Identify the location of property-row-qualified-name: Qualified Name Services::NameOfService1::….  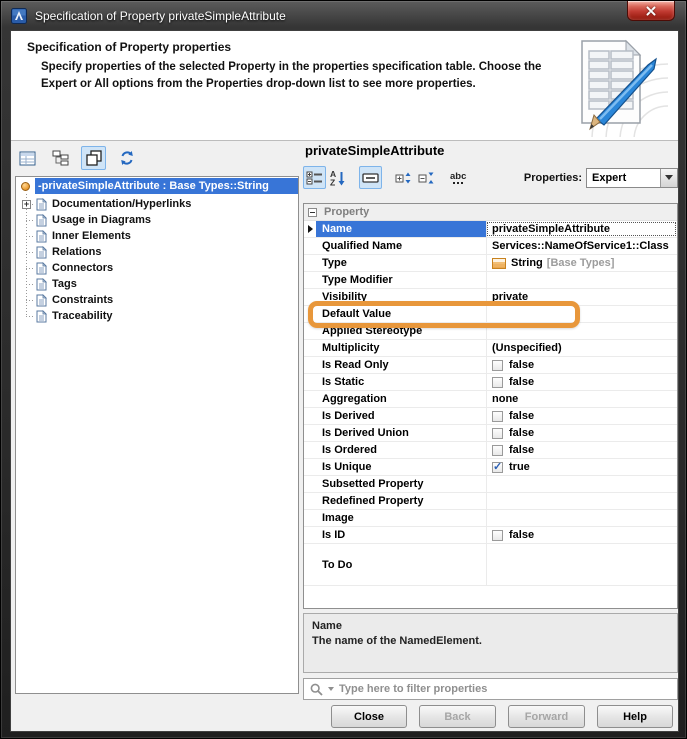
(490, 246).